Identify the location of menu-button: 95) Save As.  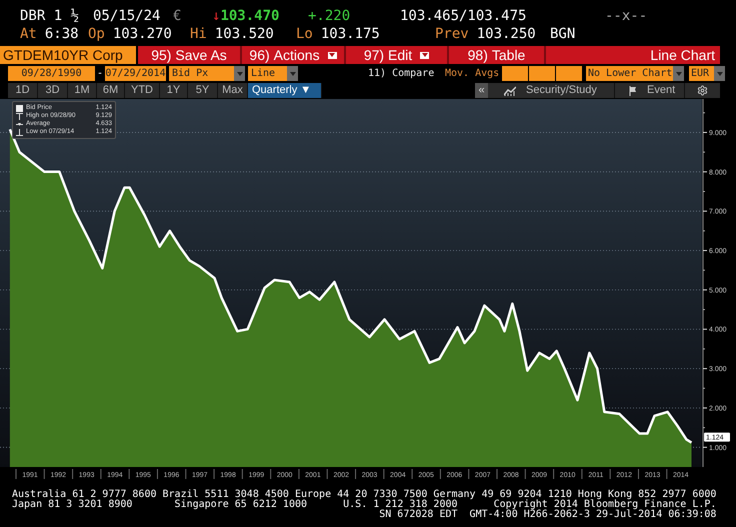
(190, 55).